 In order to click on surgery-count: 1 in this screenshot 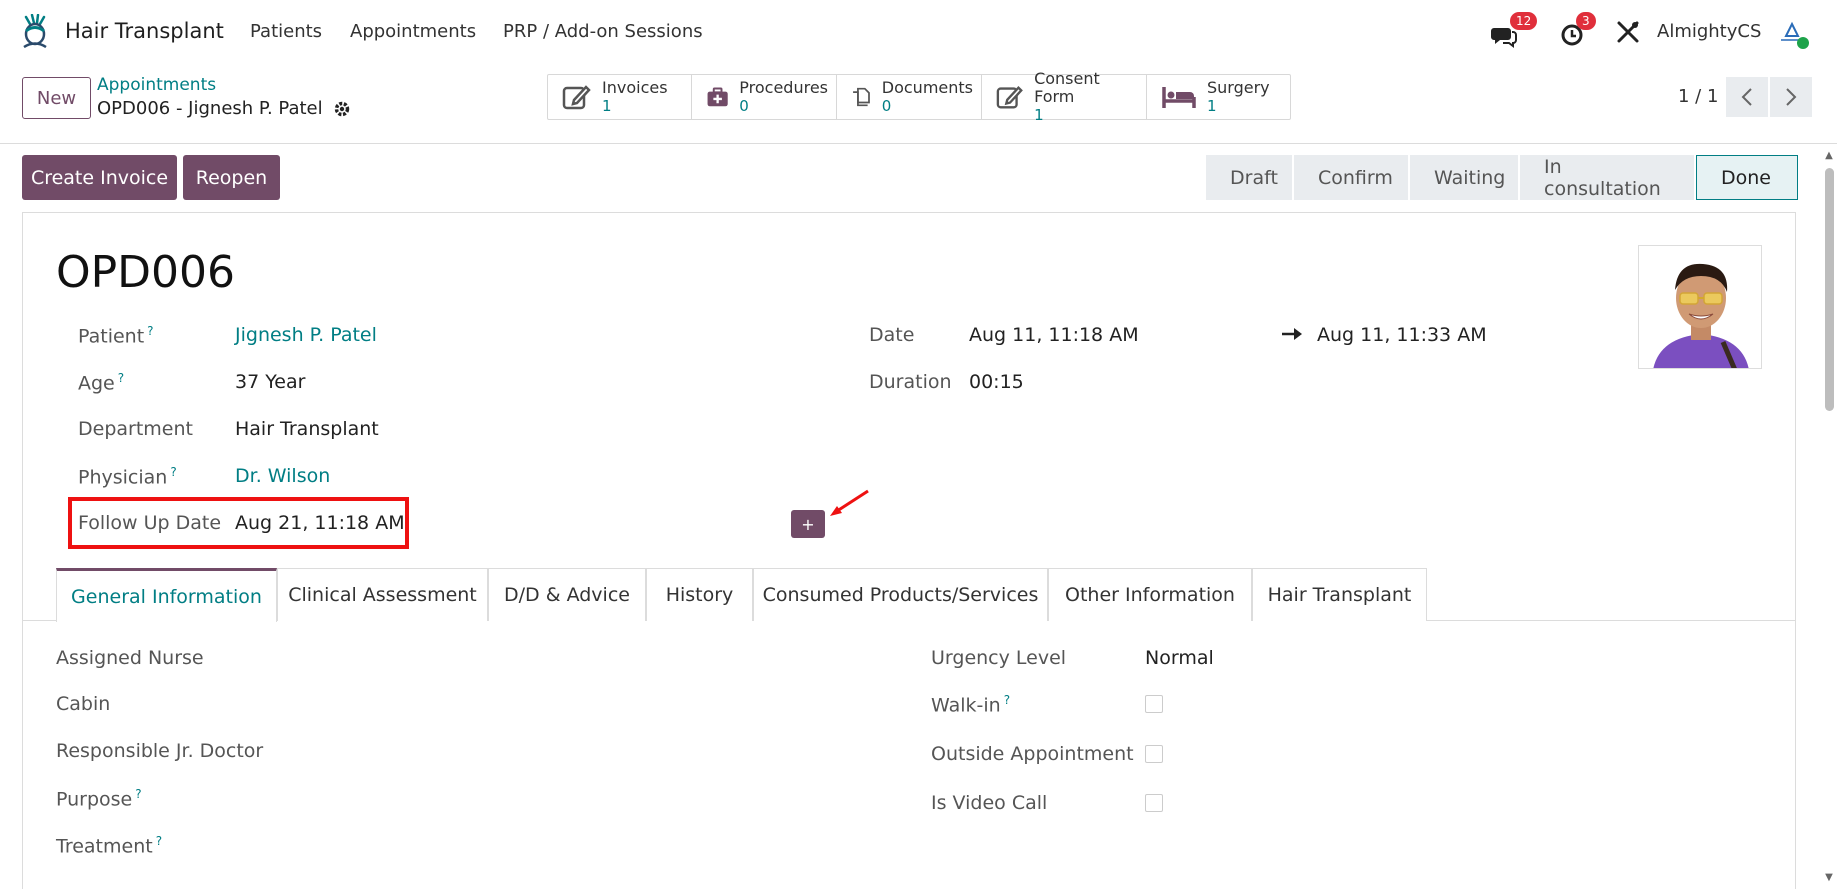, I will do `click(1212, 106)`.